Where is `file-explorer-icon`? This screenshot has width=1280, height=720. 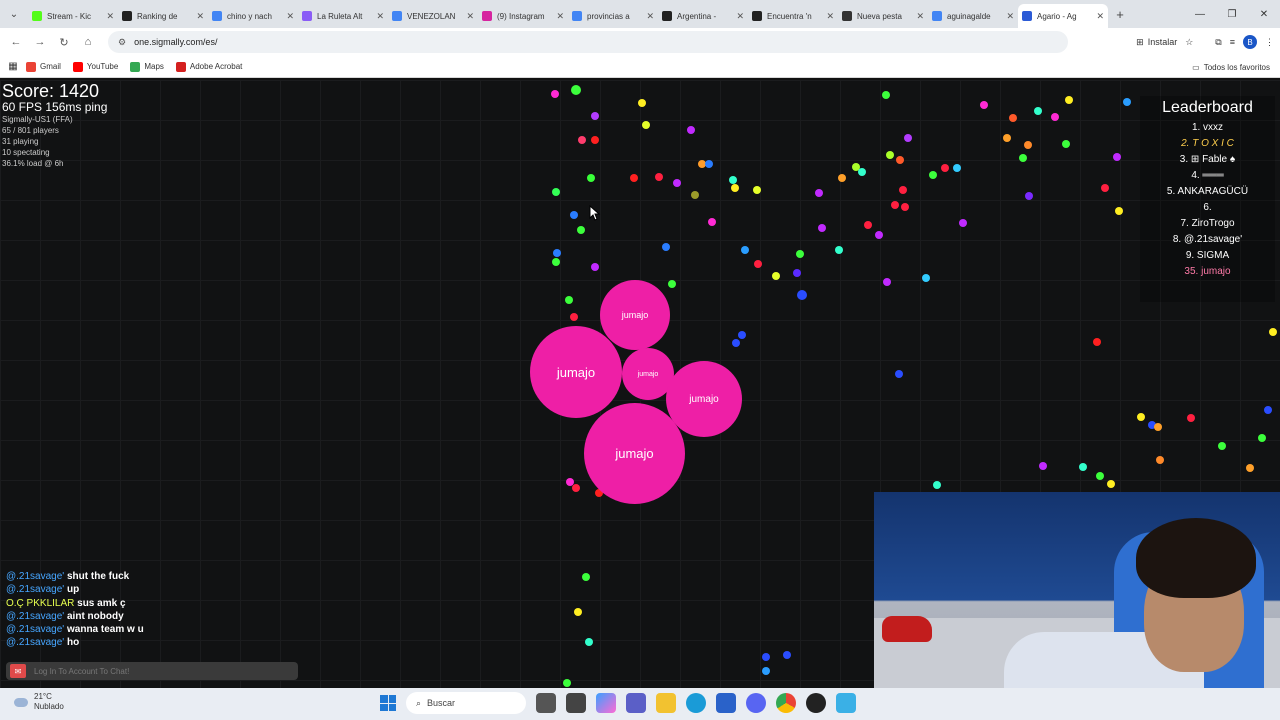
file-explorer-icon is located at coordinates (666, 703).